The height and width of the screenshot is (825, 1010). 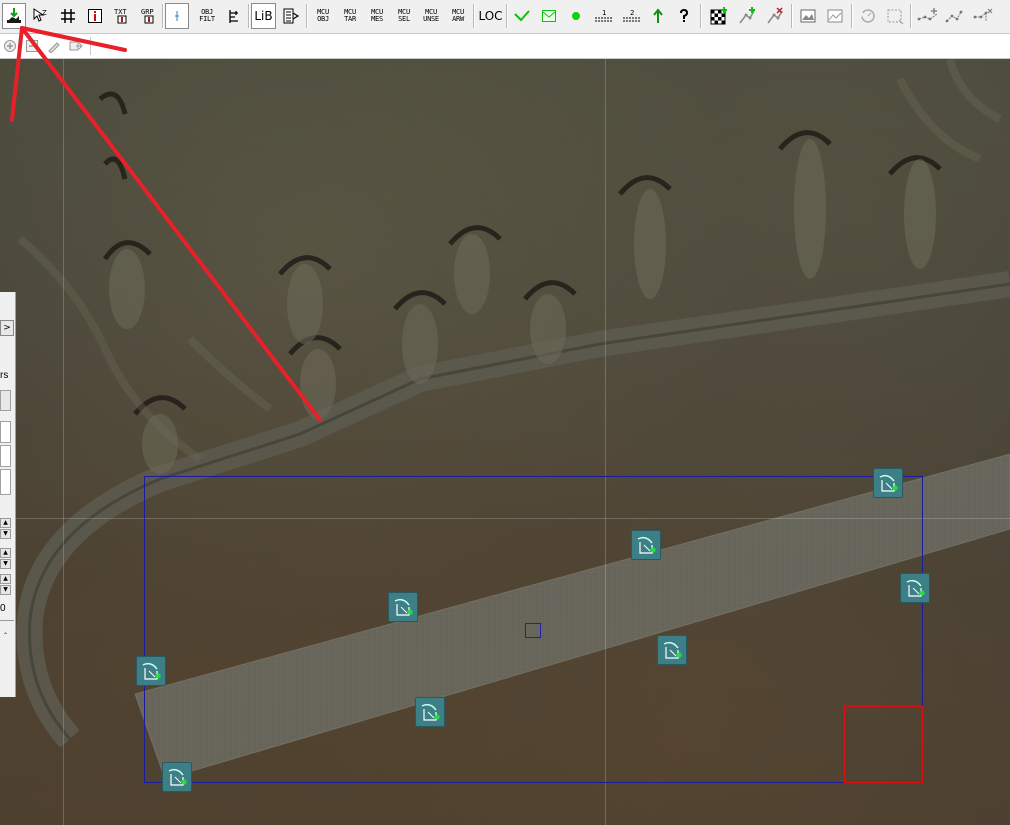 I want to click on add-waypoint-button, so click(x=747, y=16).